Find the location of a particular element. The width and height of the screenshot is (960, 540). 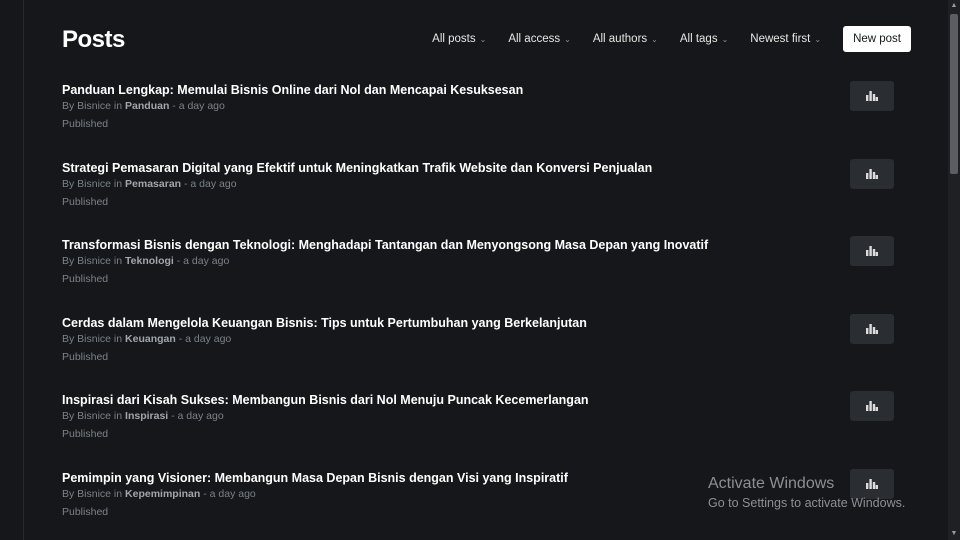

post-meta: By Bisnice in Panduan - a day ago is located at coordinates (143, 106).